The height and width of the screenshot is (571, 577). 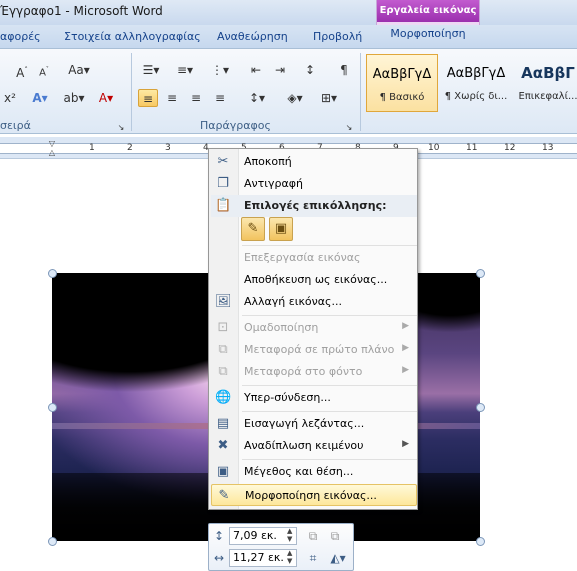 What do you see at coordinates (314, 184) in the screenshot?
I see `menu-item-copy: ❐ Αντιγραφή` at bounding box center [314, 184].